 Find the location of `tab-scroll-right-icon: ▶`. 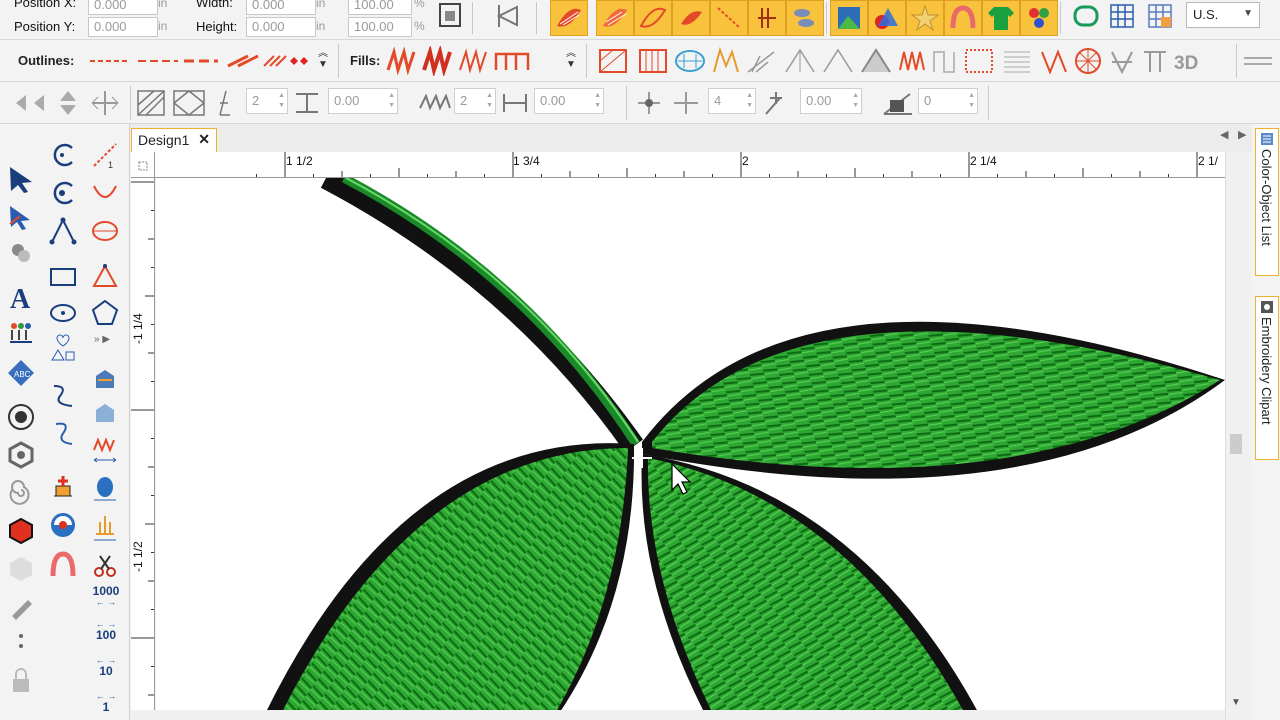

tab-scroll-right-icon: ▶ is located at coordinates (1242, 134).